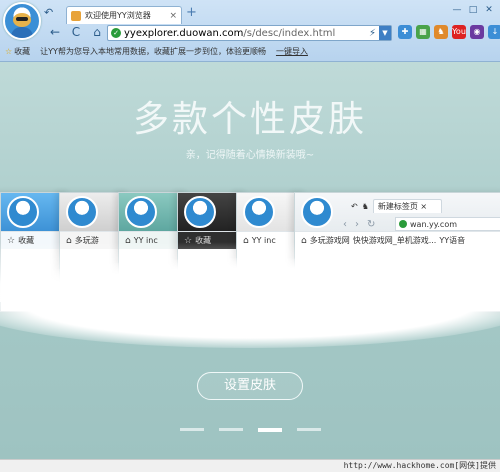 This screenshot has width=500, height=472. I want to click on preview-nav: ‹ › ↻, so click(359, 224).